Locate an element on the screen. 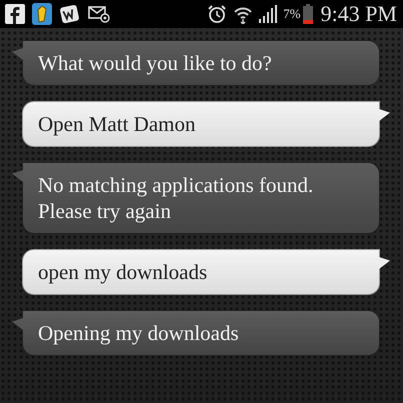 Image resolution: width=403 pixels, height=403 pixels. battery-percent: 7% is located at coordinates (292, 14).